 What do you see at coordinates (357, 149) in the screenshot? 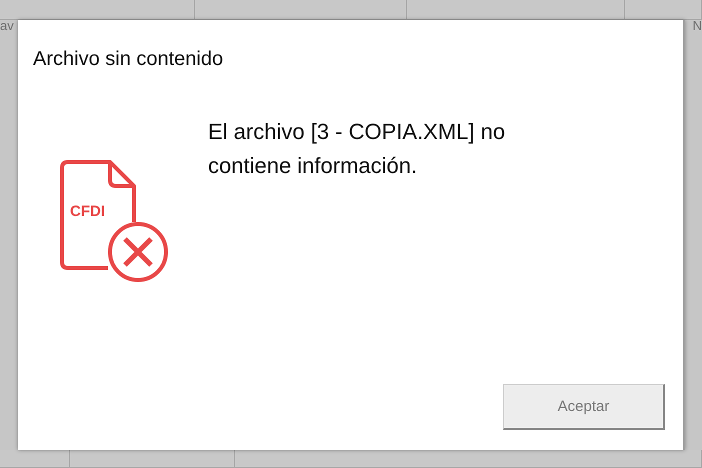
I see `message-text: El archivo [3 - COPIA.XML] no contiene información.` at bounding box center [357, 149].